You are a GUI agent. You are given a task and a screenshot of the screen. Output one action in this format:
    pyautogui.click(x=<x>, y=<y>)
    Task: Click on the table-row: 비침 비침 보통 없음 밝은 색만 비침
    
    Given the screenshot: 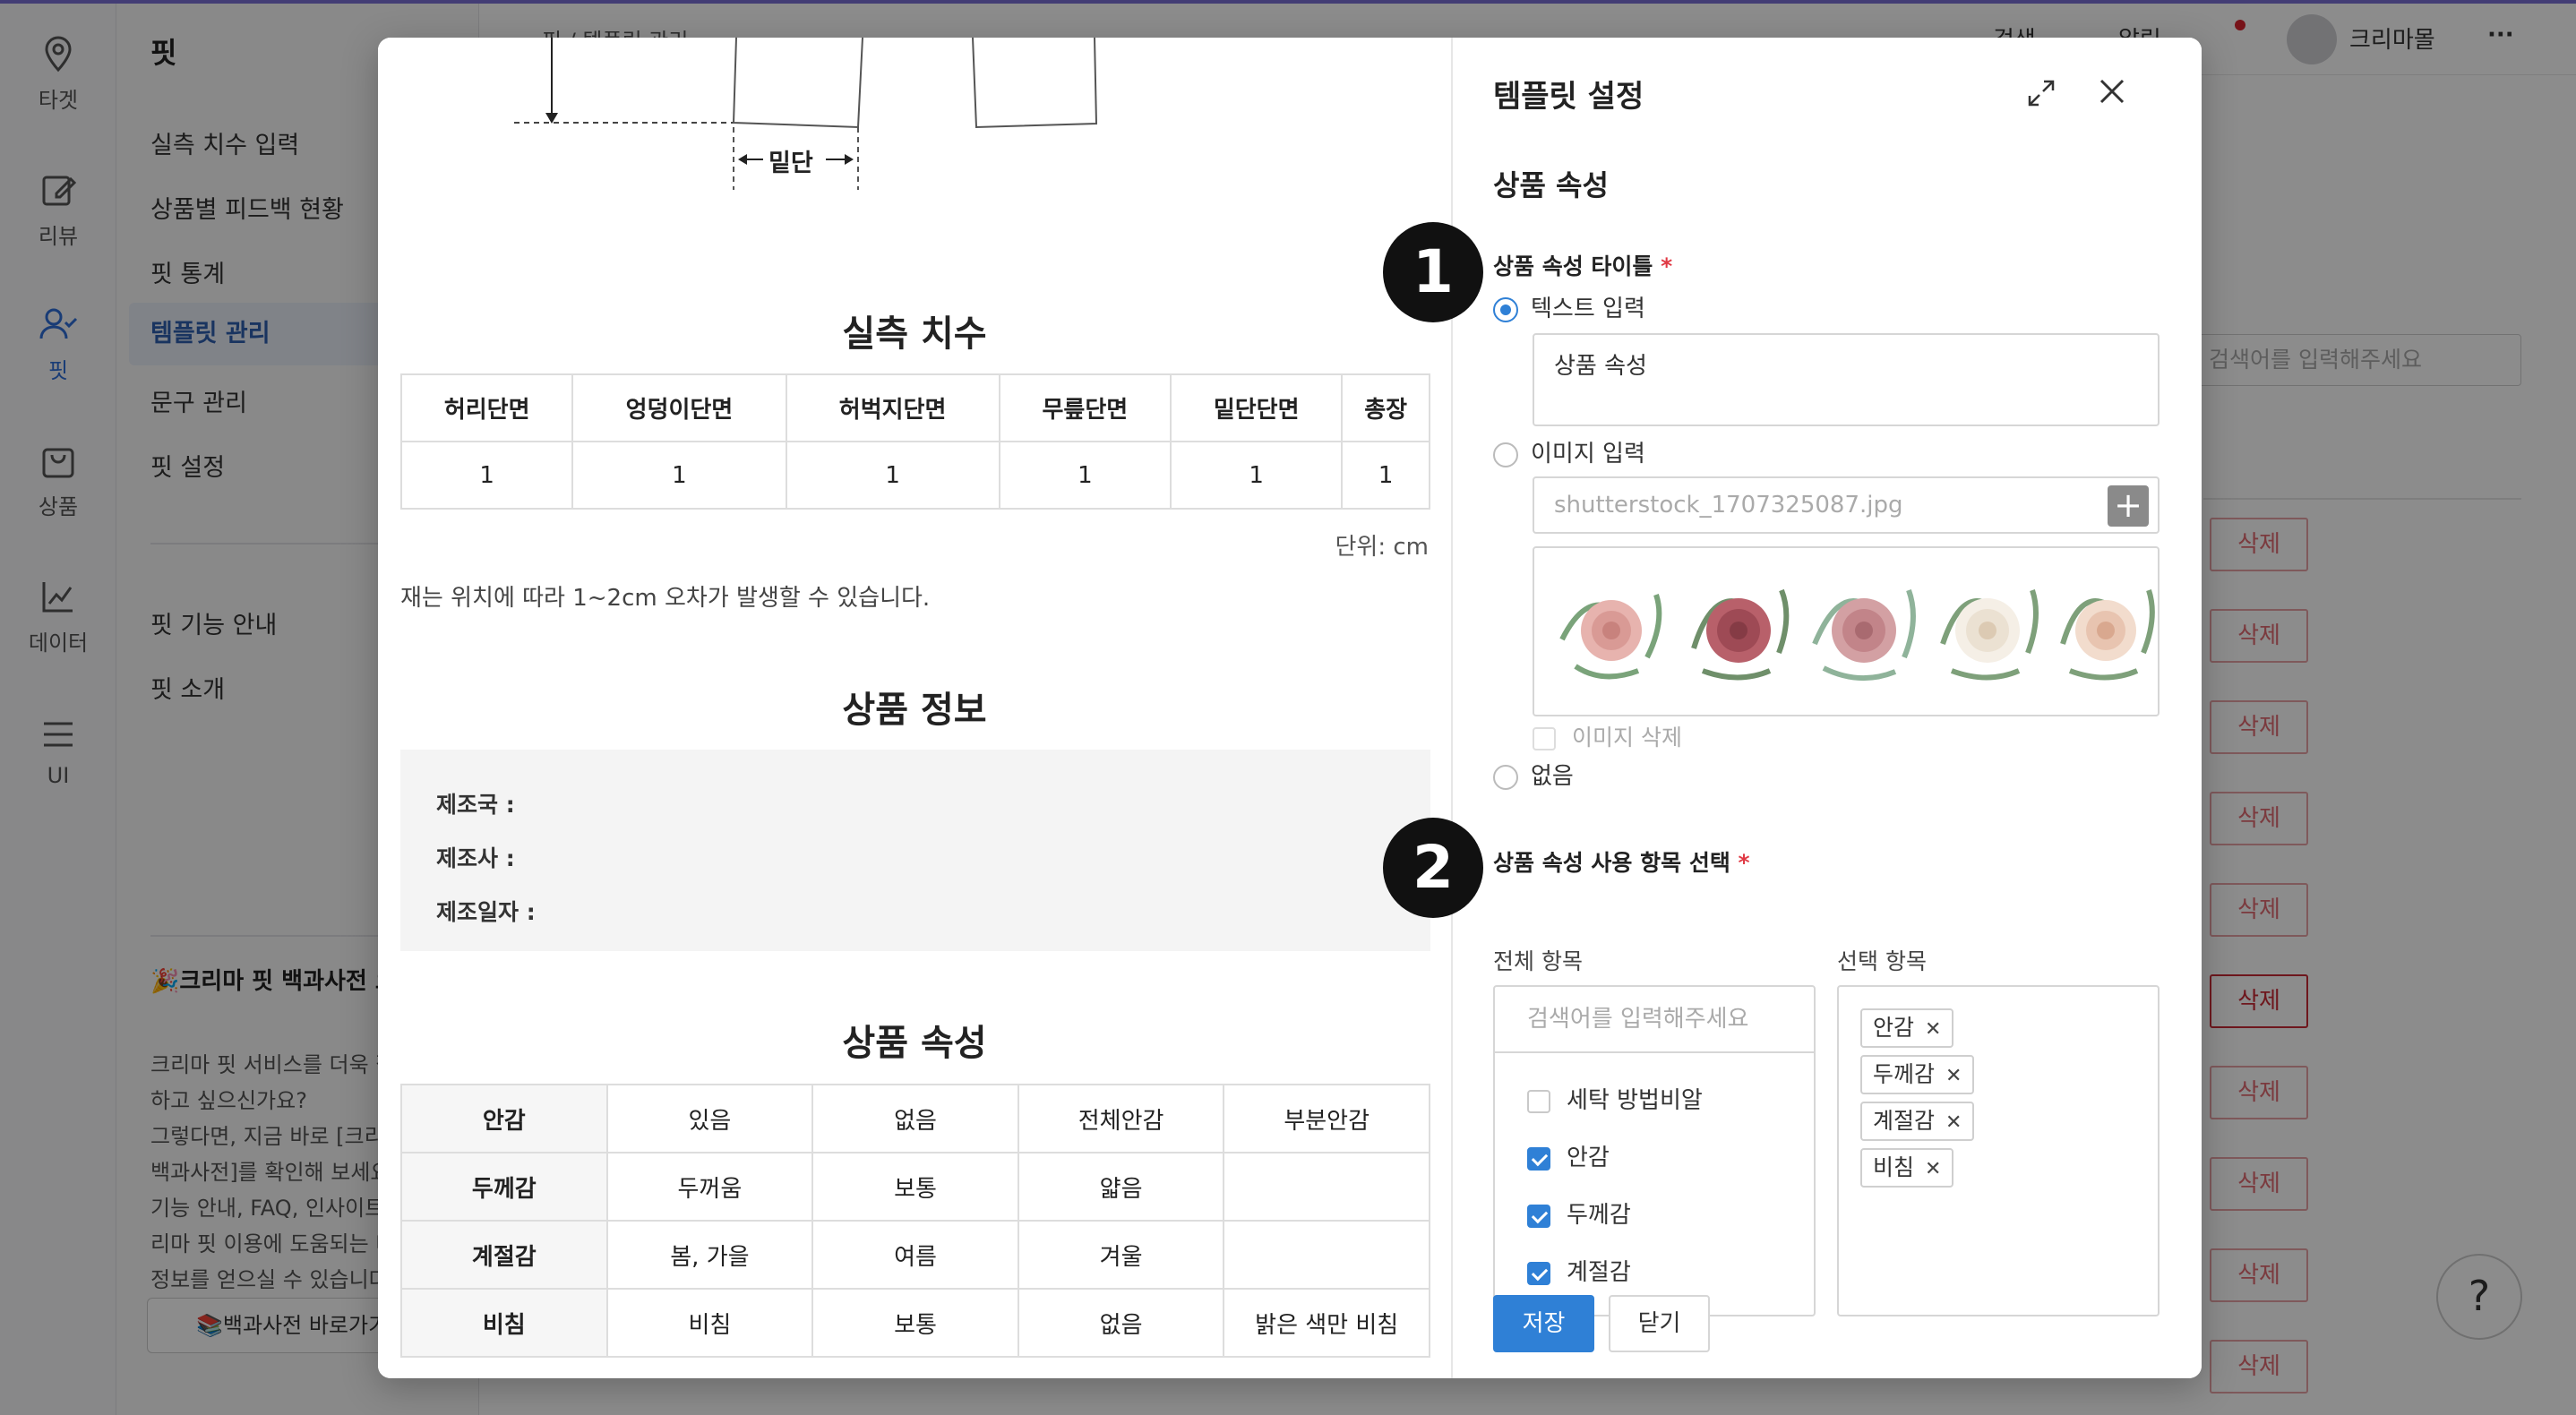 What is the action you would take?
    pyautogui.click(x=915, y=1323)
    